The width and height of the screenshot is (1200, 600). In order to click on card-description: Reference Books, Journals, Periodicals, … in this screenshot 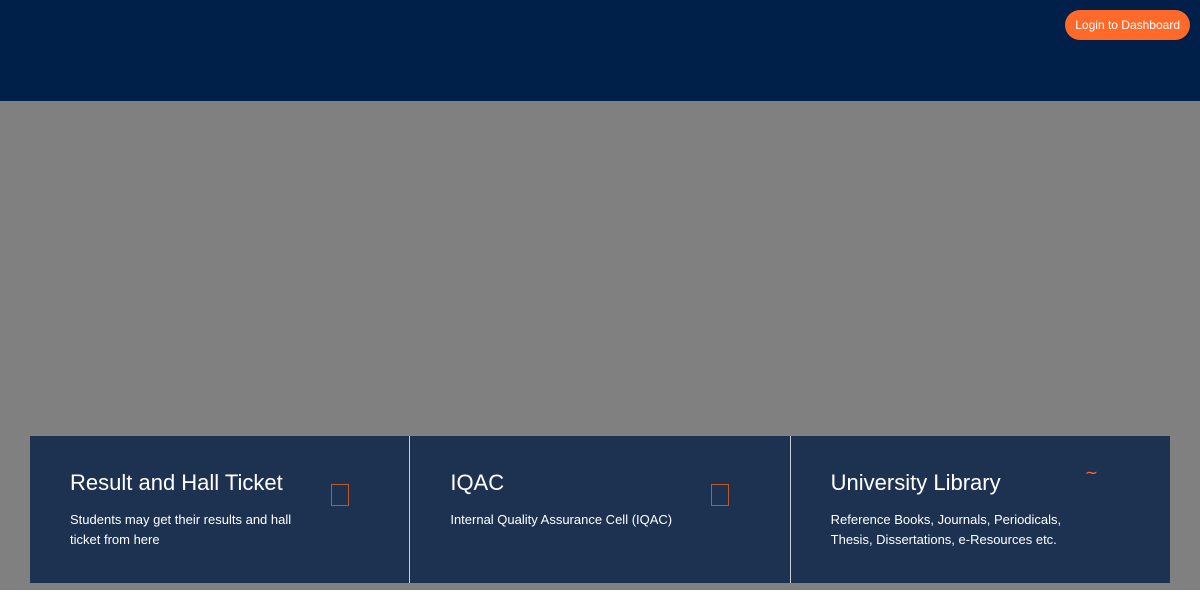, I will do `click(946, 529)`.